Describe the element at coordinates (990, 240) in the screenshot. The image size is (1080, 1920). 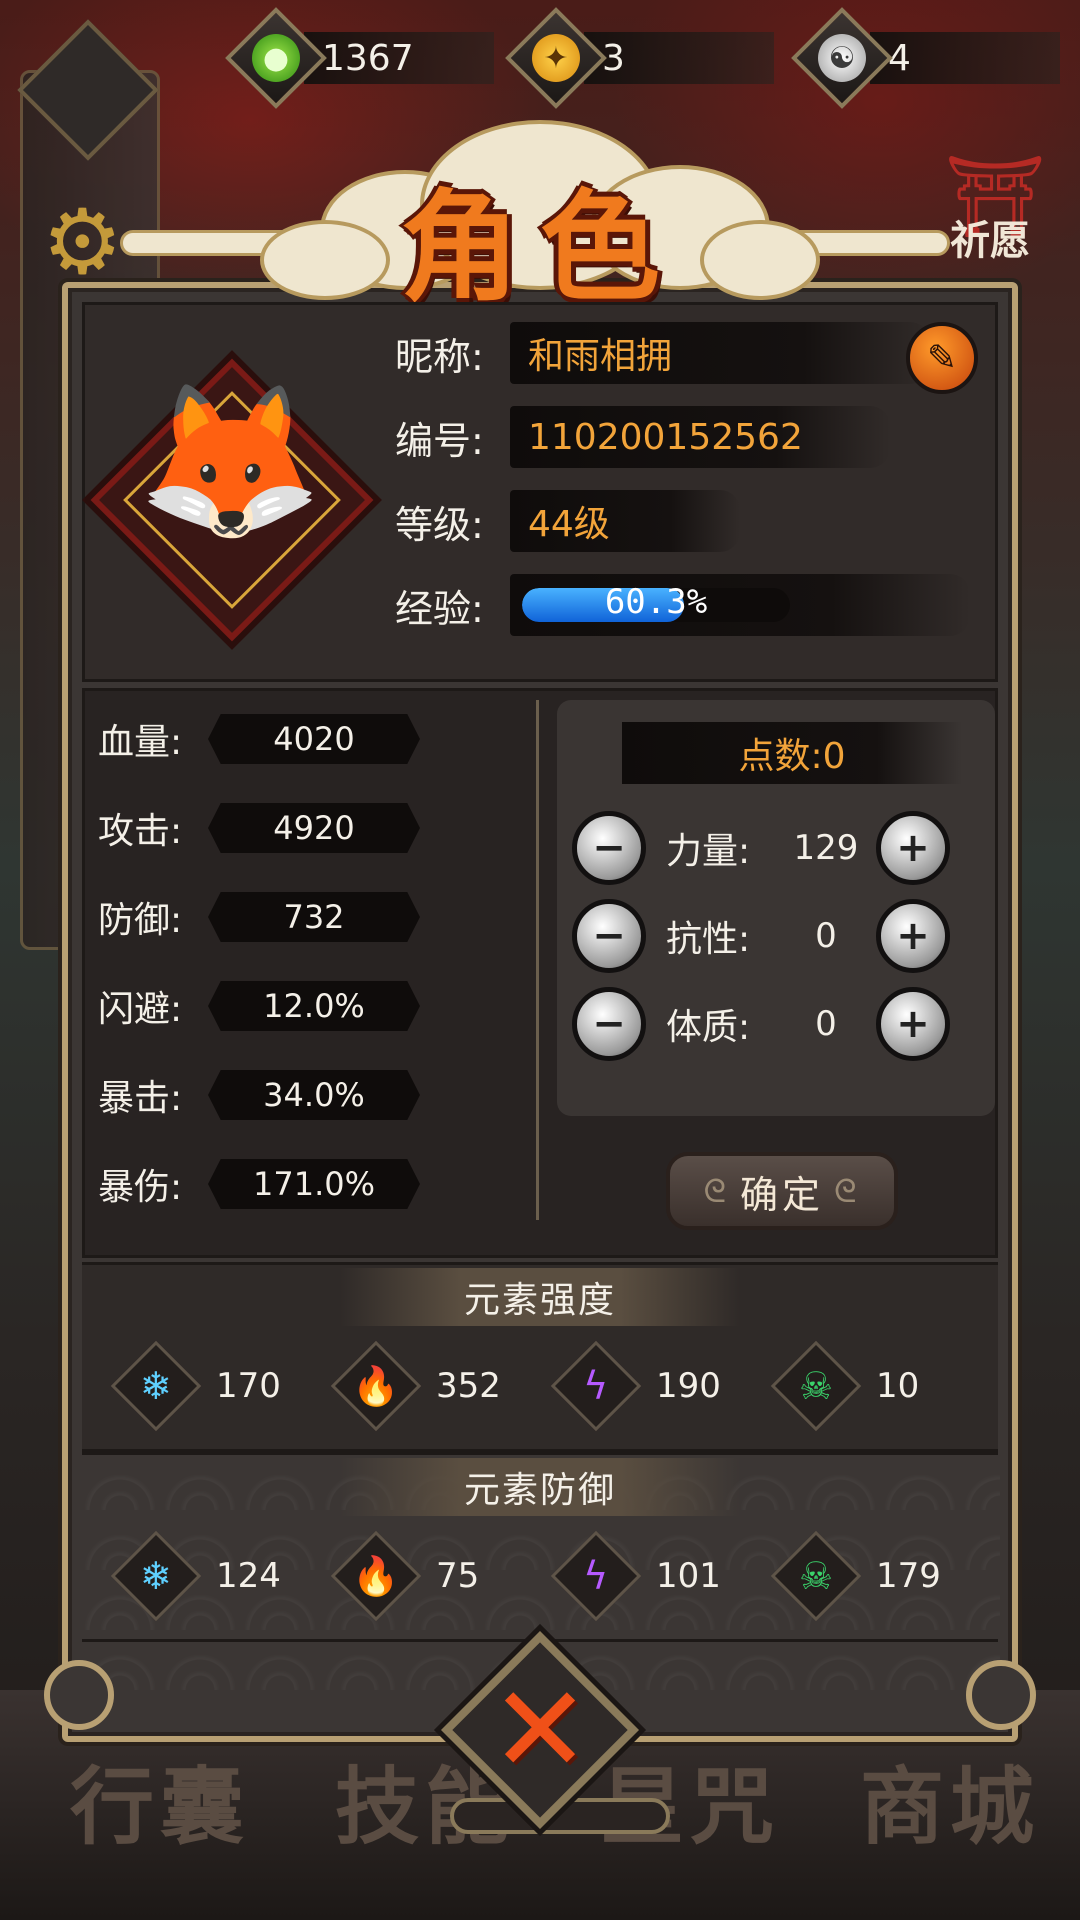
I see `wish-label: 祈愿` at that location.